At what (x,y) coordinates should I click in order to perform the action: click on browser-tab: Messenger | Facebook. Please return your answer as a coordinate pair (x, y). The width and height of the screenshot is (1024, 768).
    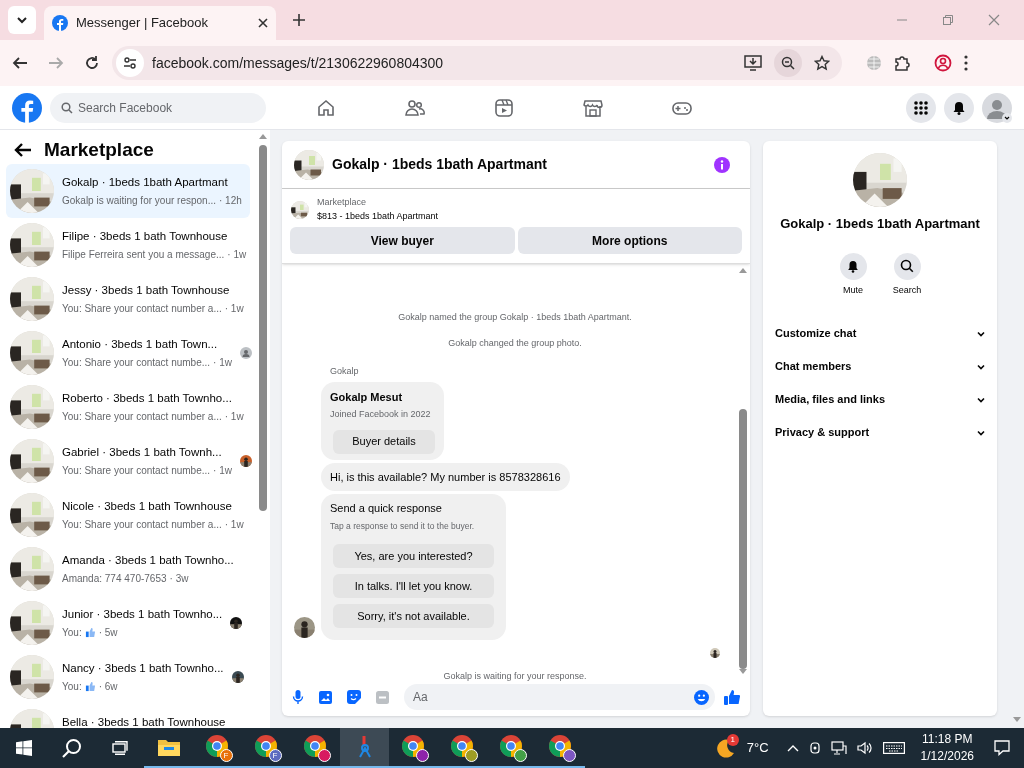
    Looking at the image, I should click on (160, 23).